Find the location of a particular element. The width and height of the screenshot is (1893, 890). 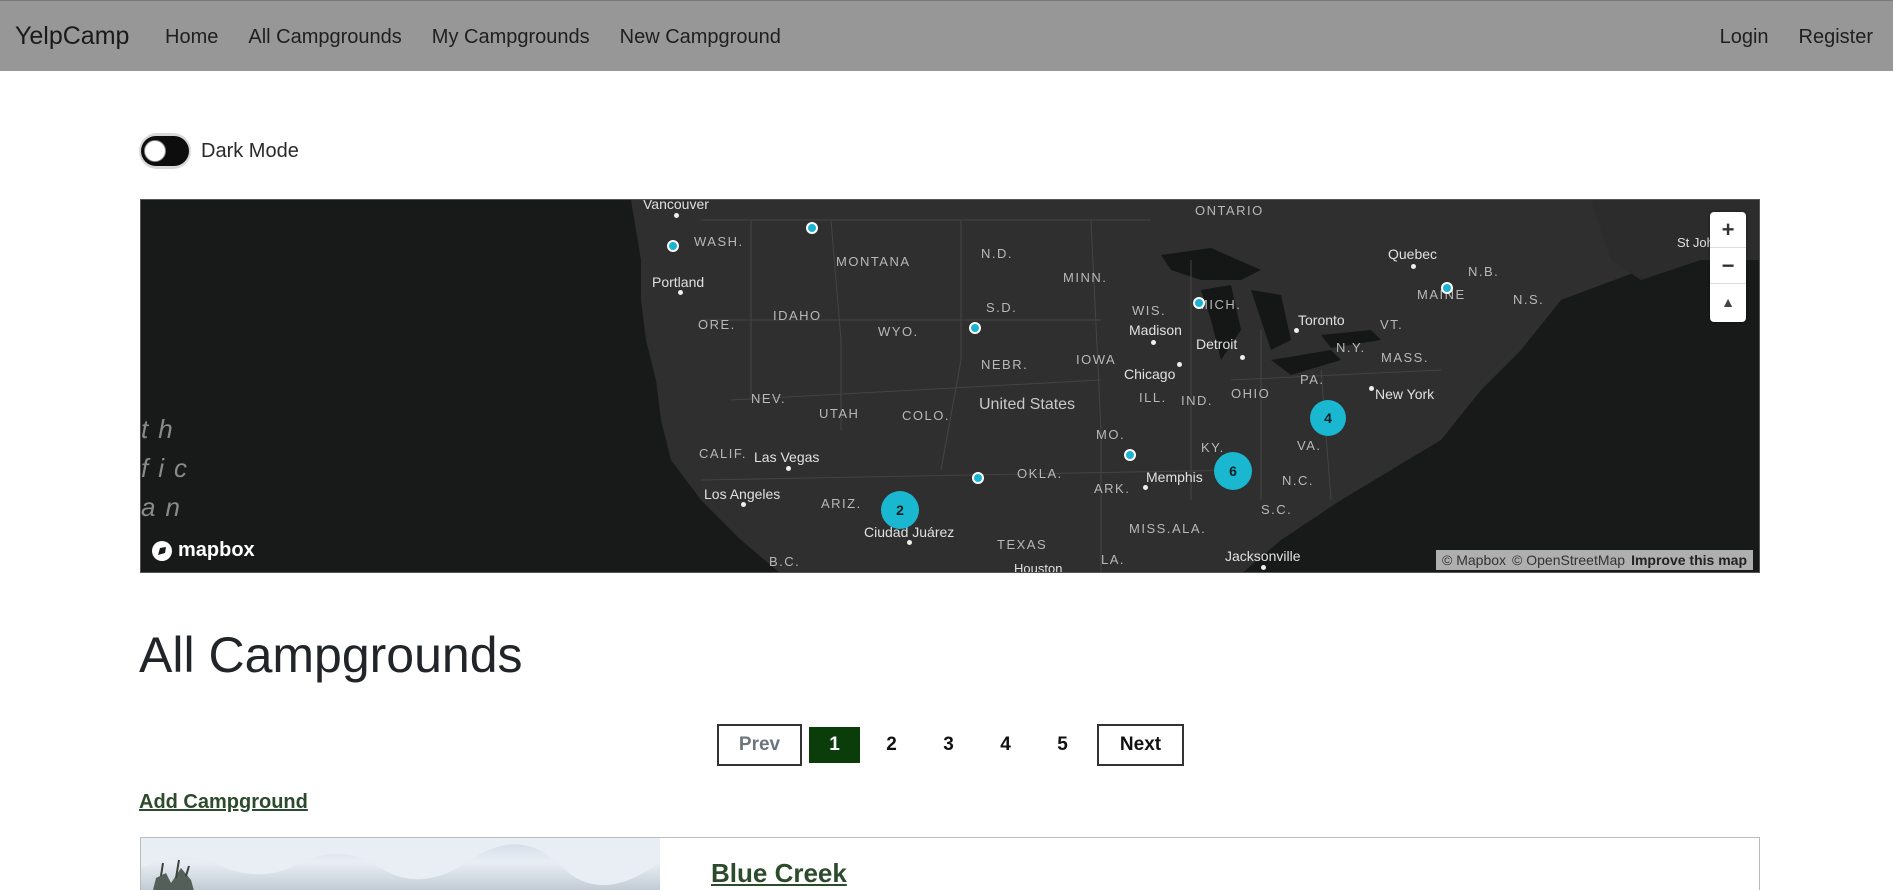

map-label: Detroit is located at coordinates (1217, 344).